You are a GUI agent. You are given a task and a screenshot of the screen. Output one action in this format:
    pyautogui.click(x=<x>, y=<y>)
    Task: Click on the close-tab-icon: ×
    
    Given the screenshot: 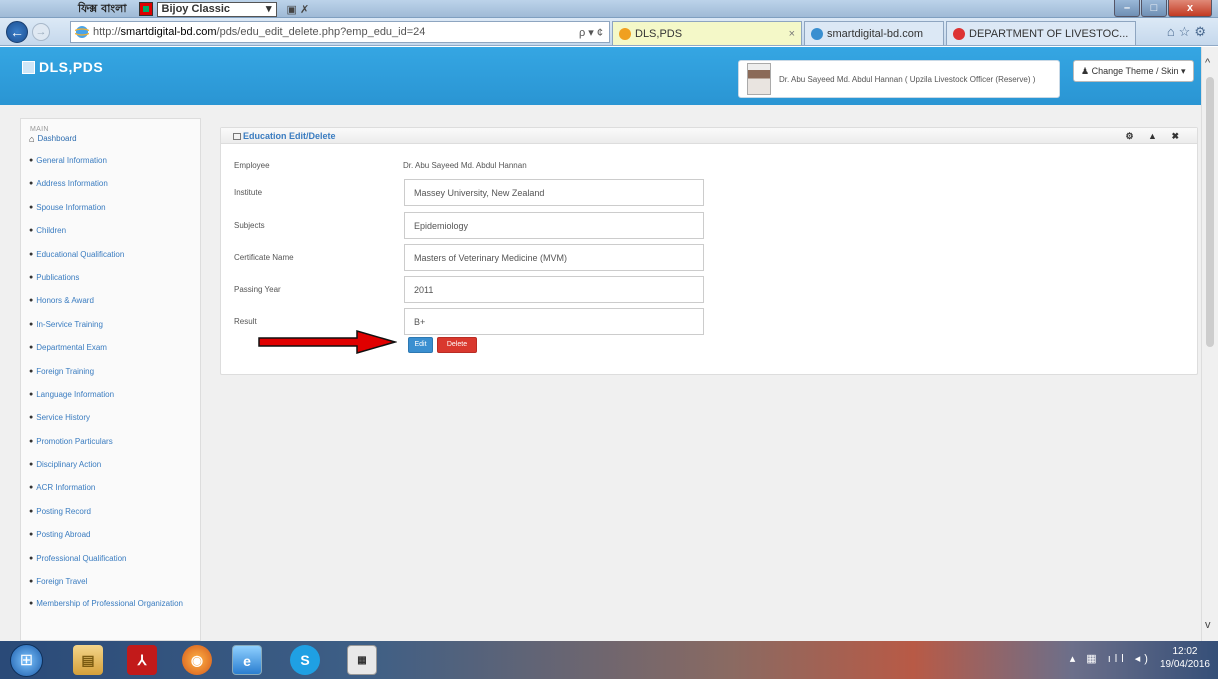 What is the action you would take?
    pyautogui.click(x=792, y=34)
    